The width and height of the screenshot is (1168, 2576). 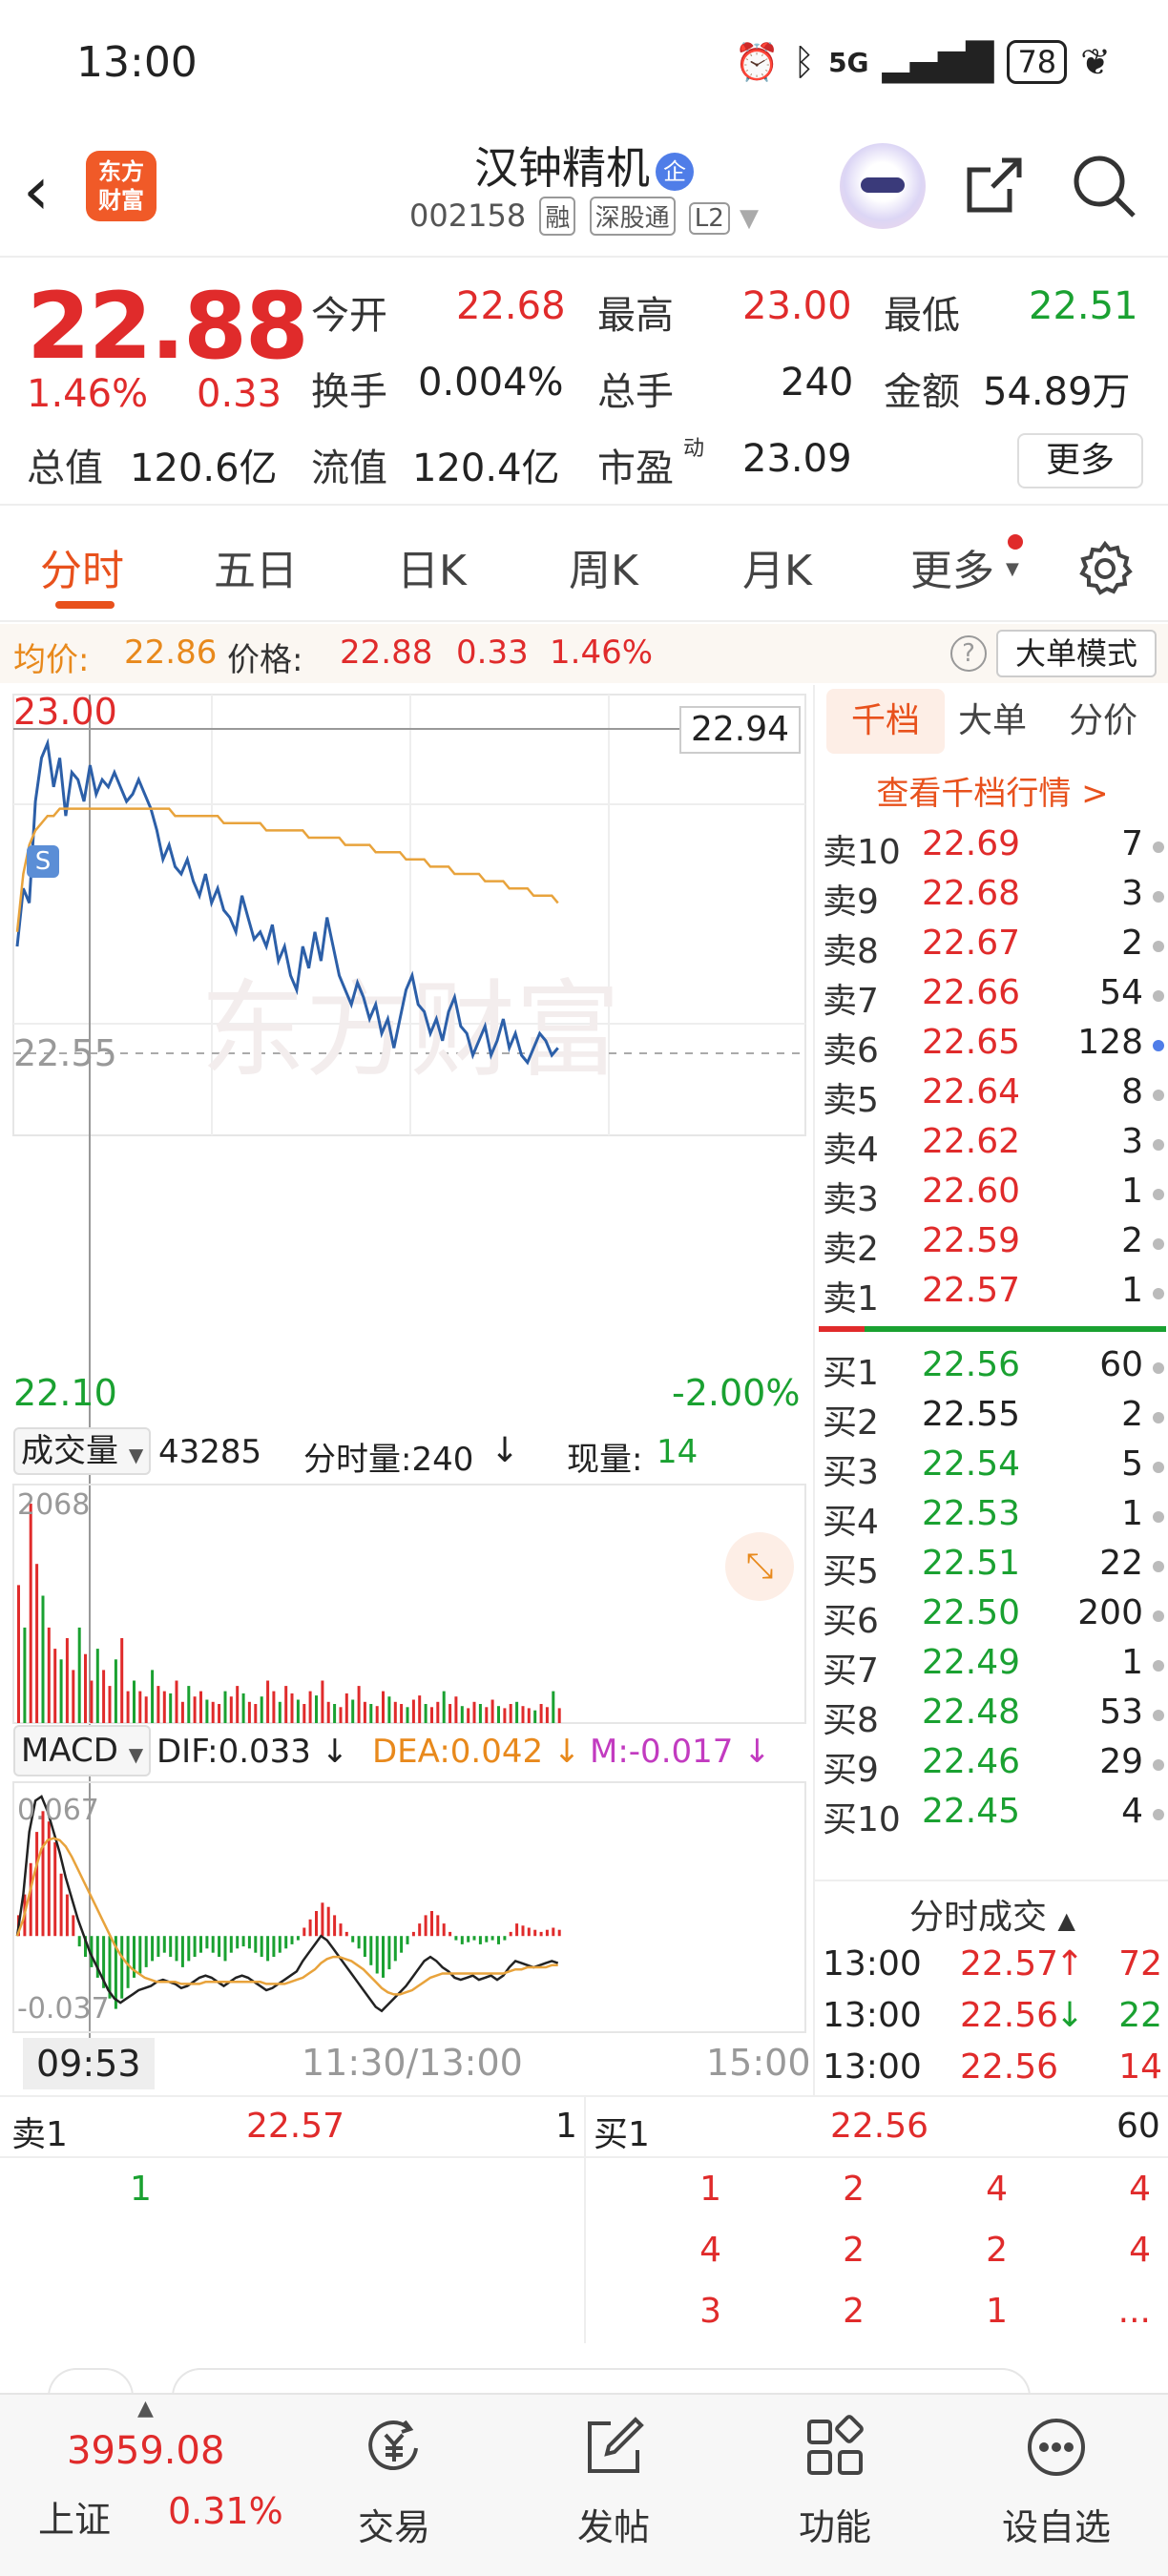 What do you see at coordinates (991, 1097) in the screenshot?
I see `ask-row: 卖5 22.64 8` at bounding box center [991, 1097].